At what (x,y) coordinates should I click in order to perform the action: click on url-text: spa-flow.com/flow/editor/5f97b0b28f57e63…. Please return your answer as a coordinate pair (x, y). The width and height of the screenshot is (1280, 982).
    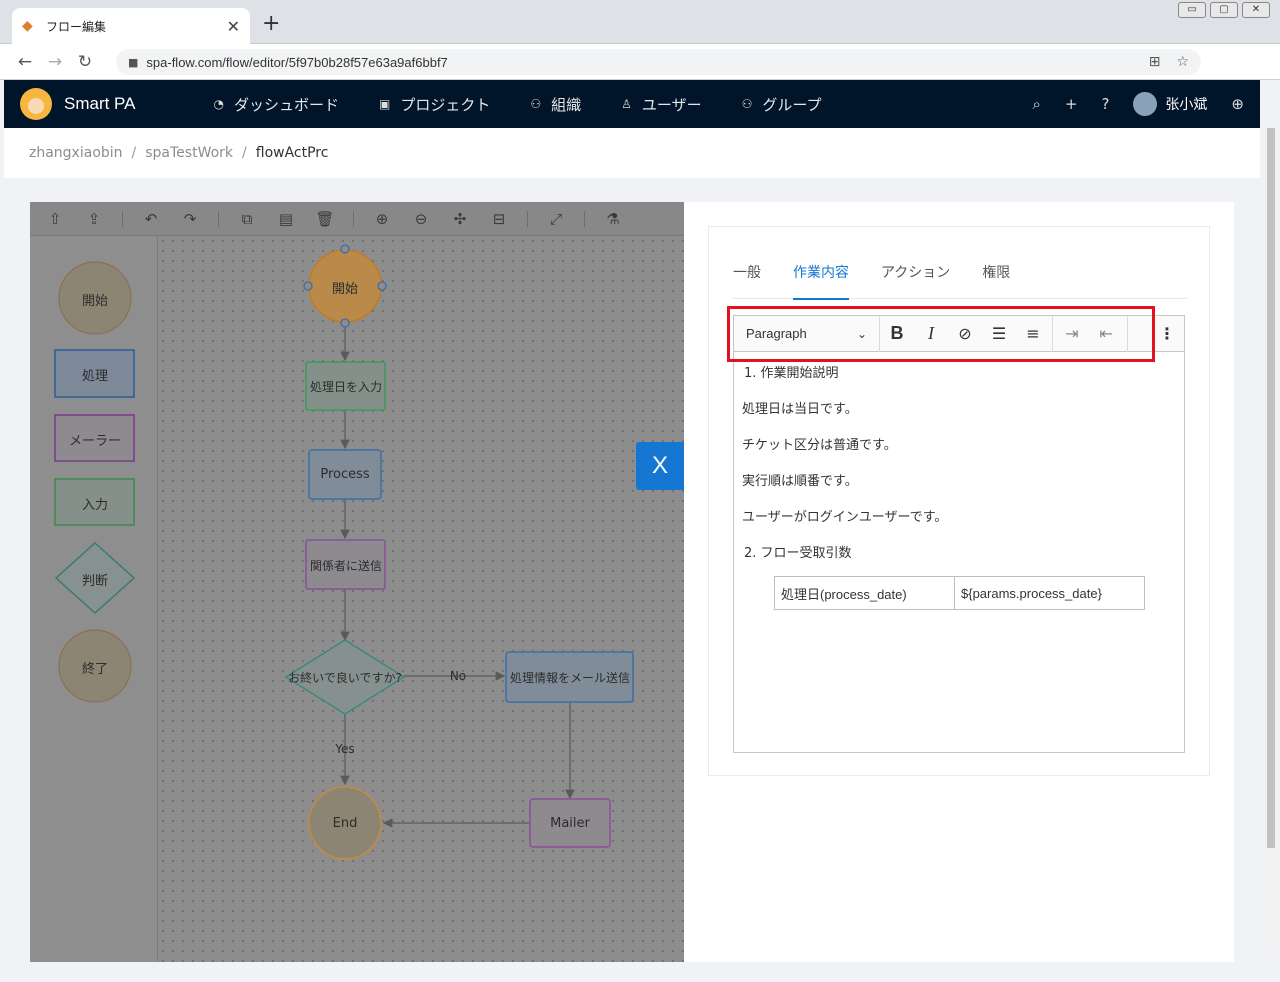
    Looking at the image, I should click on (639, 62).